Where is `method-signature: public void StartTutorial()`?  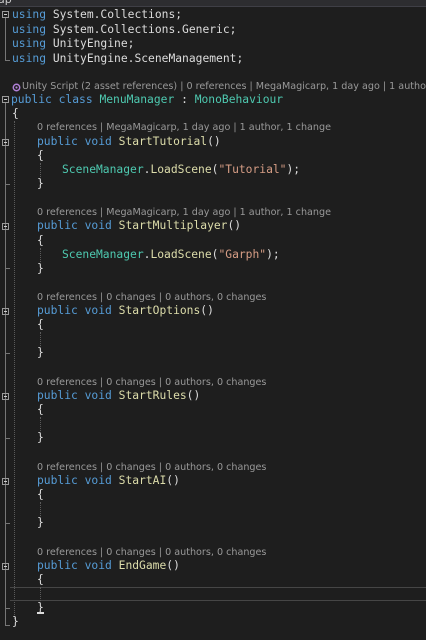
method-signature: public void StartTutorial() is located at coordinates (129, 142).